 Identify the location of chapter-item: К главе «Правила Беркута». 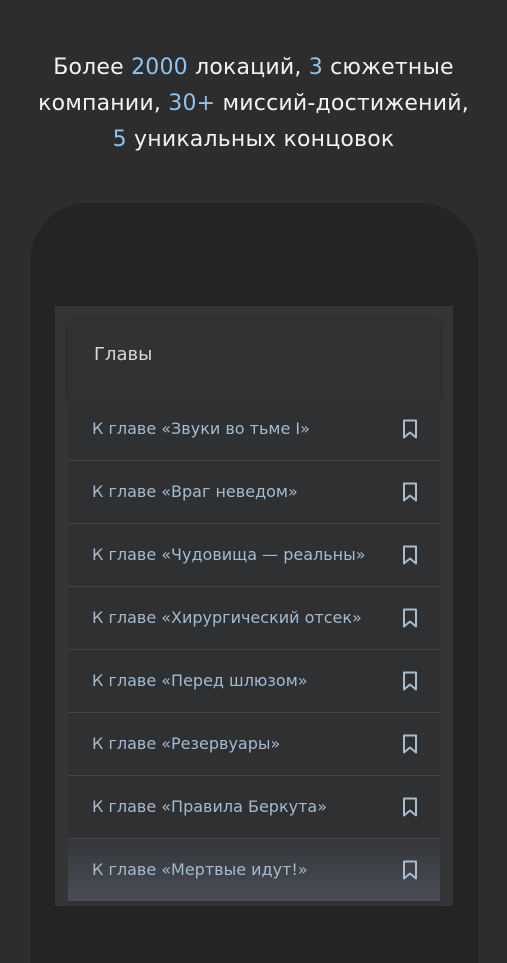
(254, 807).